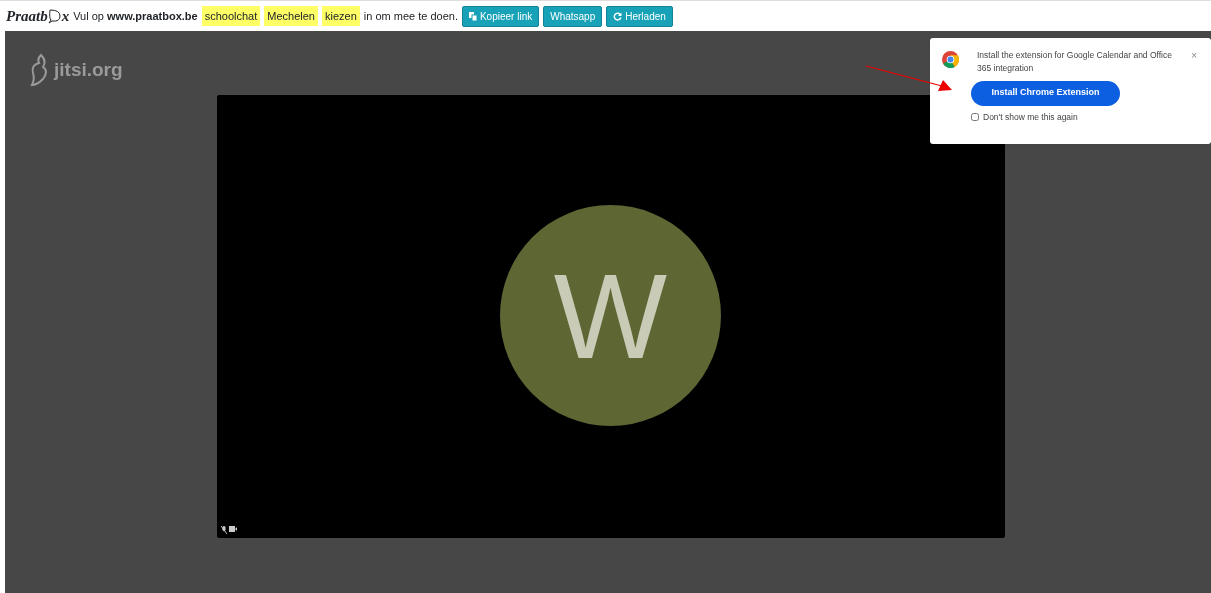  I want to click on logo-text: x, so click(65, 16).